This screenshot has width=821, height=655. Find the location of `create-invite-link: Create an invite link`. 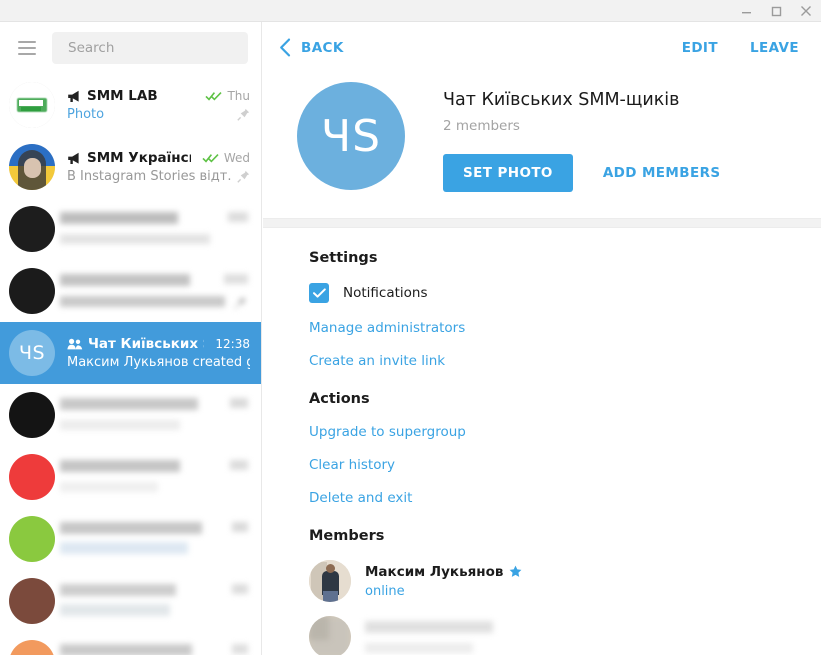

create-invite-link: Create an invite link is located at coordinates (377, 361).